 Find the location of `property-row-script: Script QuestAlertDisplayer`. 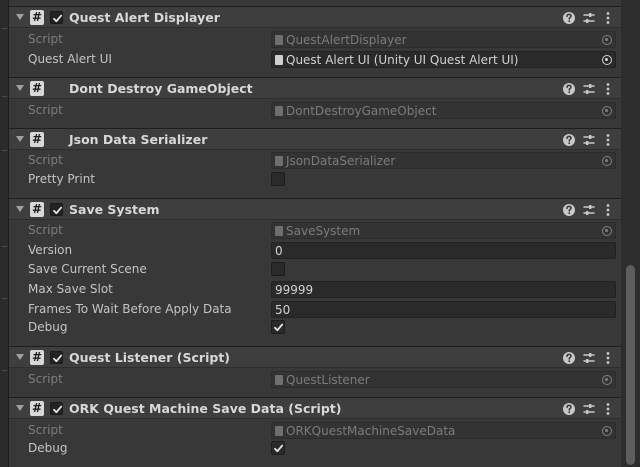

property-row-script: Script QuestAlertDisplayer is located at coordinates (320, 39).